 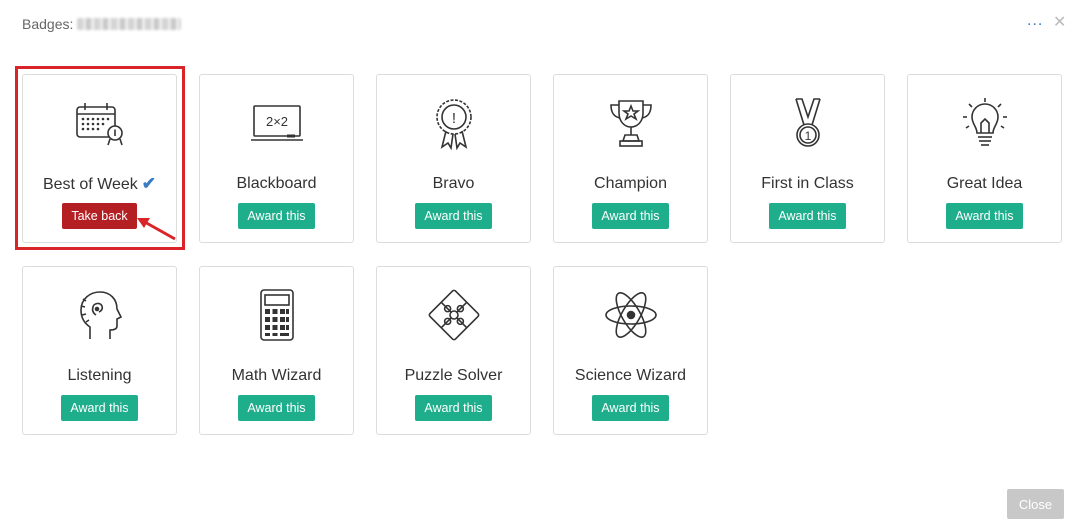 What do you see at coordinates (276, 350) in the screenshot?
I see `badge-card-math-wizard: Math Wizard Award this` at bounding box center [276, 350].